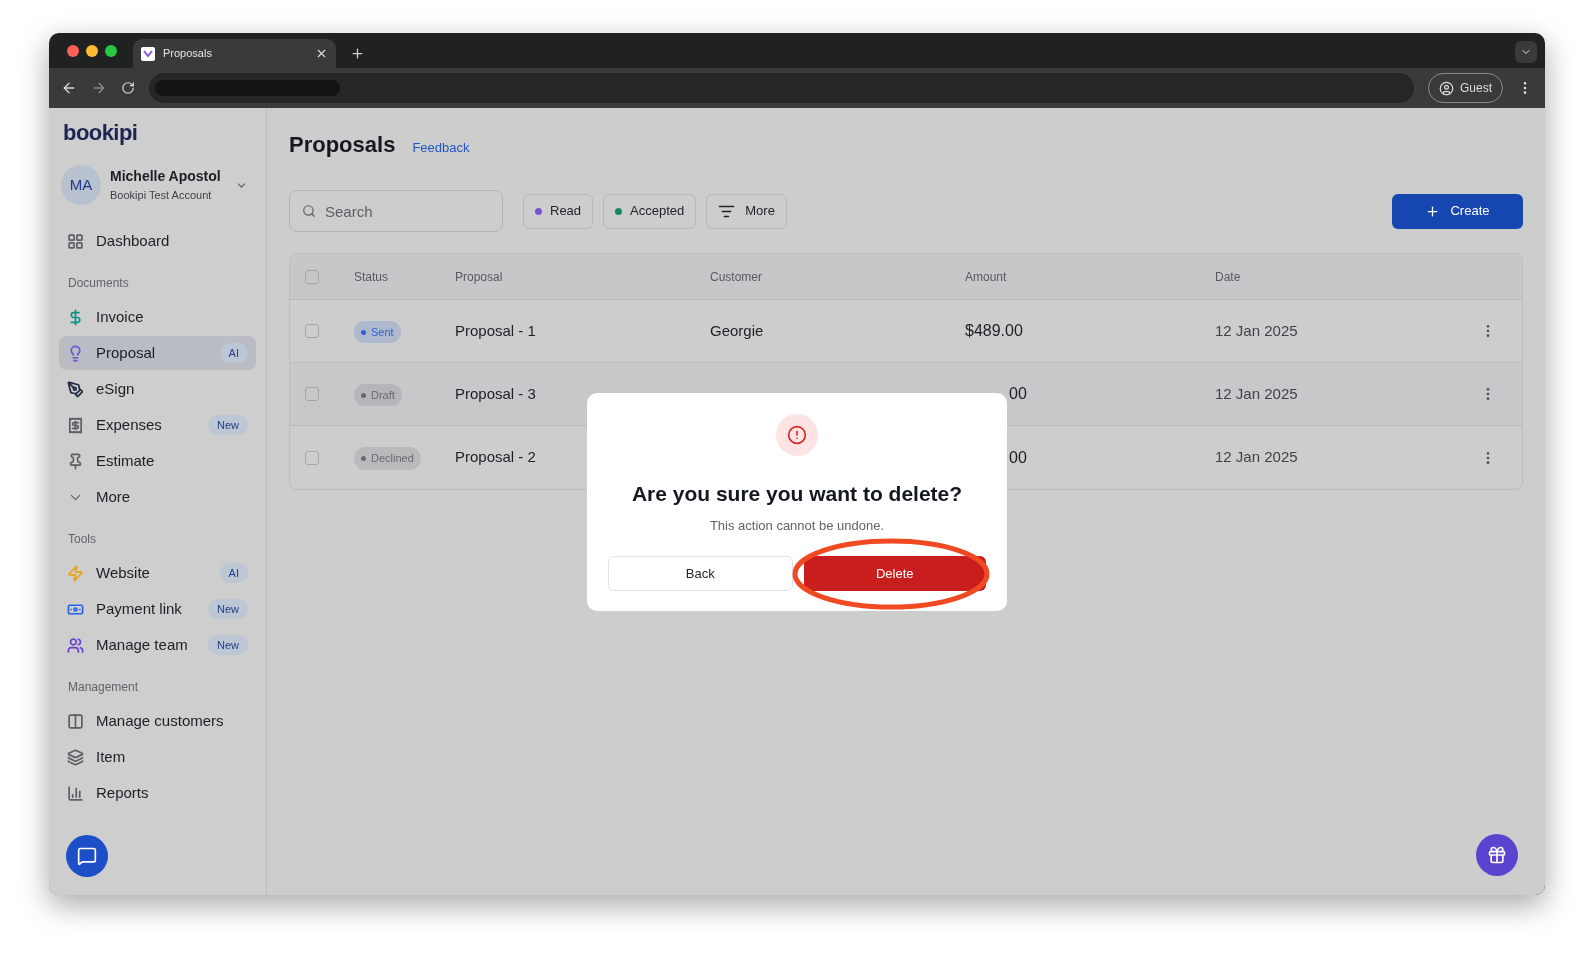 This screenshot has width=1595, height=960. What do you see at coordinates (737, 330) in the screenshot?
I see `customer-cell-text: Georgie` at bounding box center [737, 330].